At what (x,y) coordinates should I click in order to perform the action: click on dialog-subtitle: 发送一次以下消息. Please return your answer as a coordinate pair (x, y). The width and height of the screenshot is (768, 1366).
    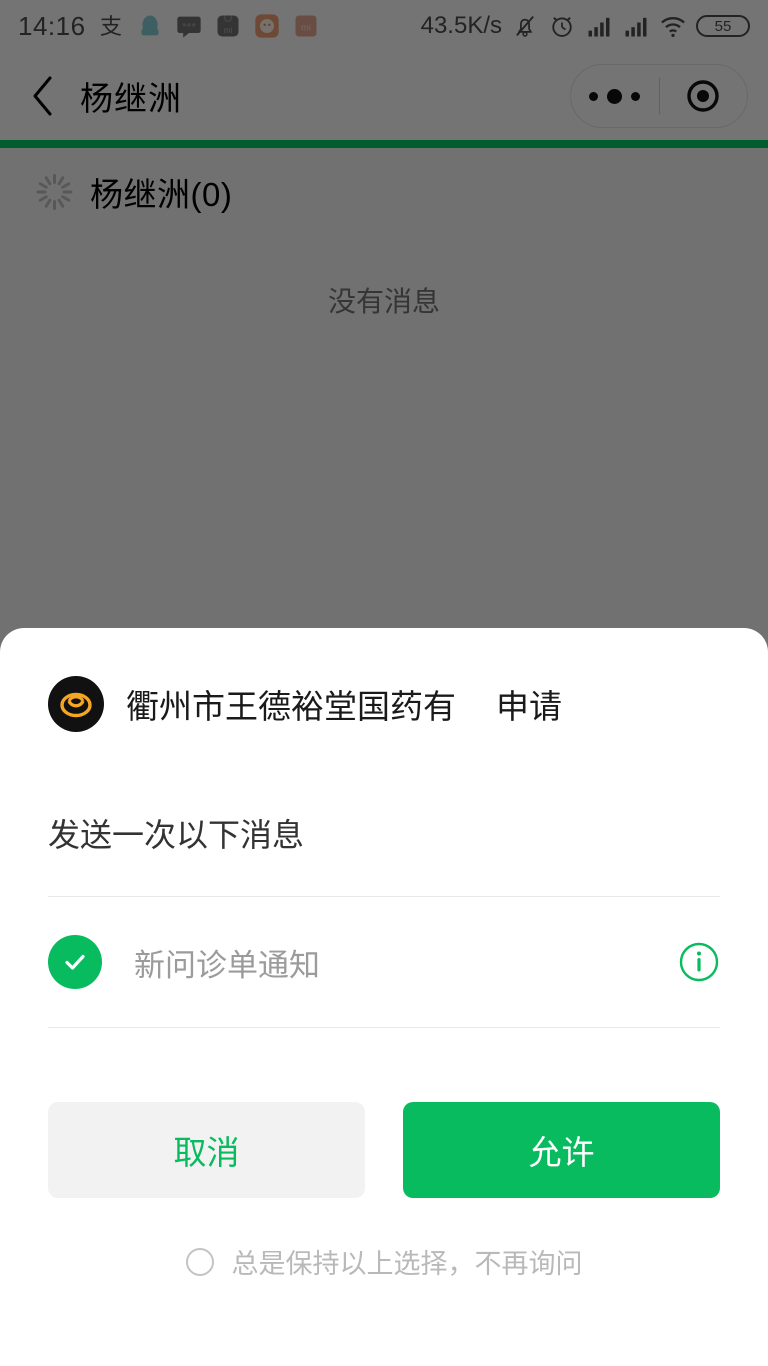
    Looking at the image, I should click on (176, 835).